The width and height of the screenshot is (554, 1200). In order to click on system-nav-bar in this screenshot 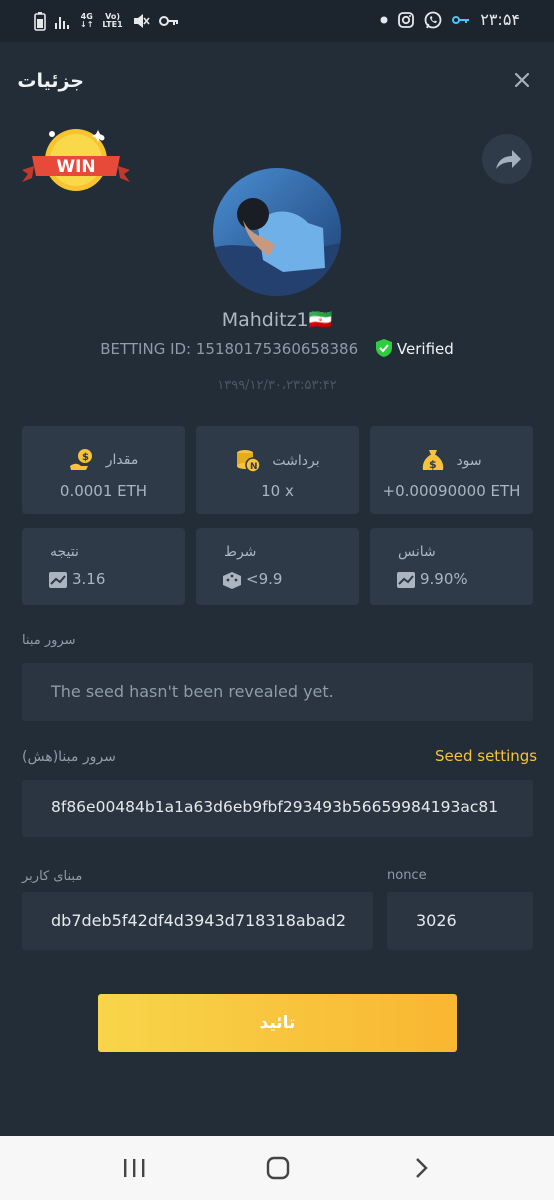, I will do `click(277, 1168)`.